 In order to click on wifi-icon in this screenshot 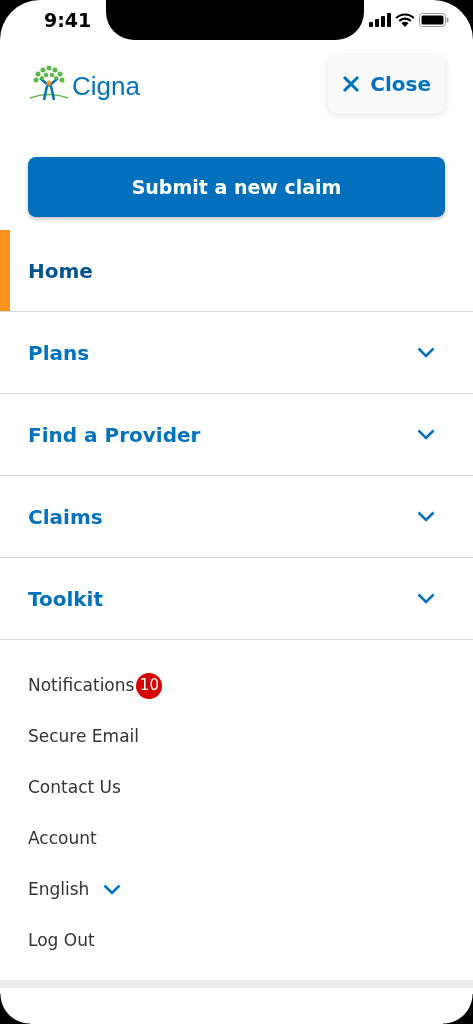, I will do `click(405, 20)`.